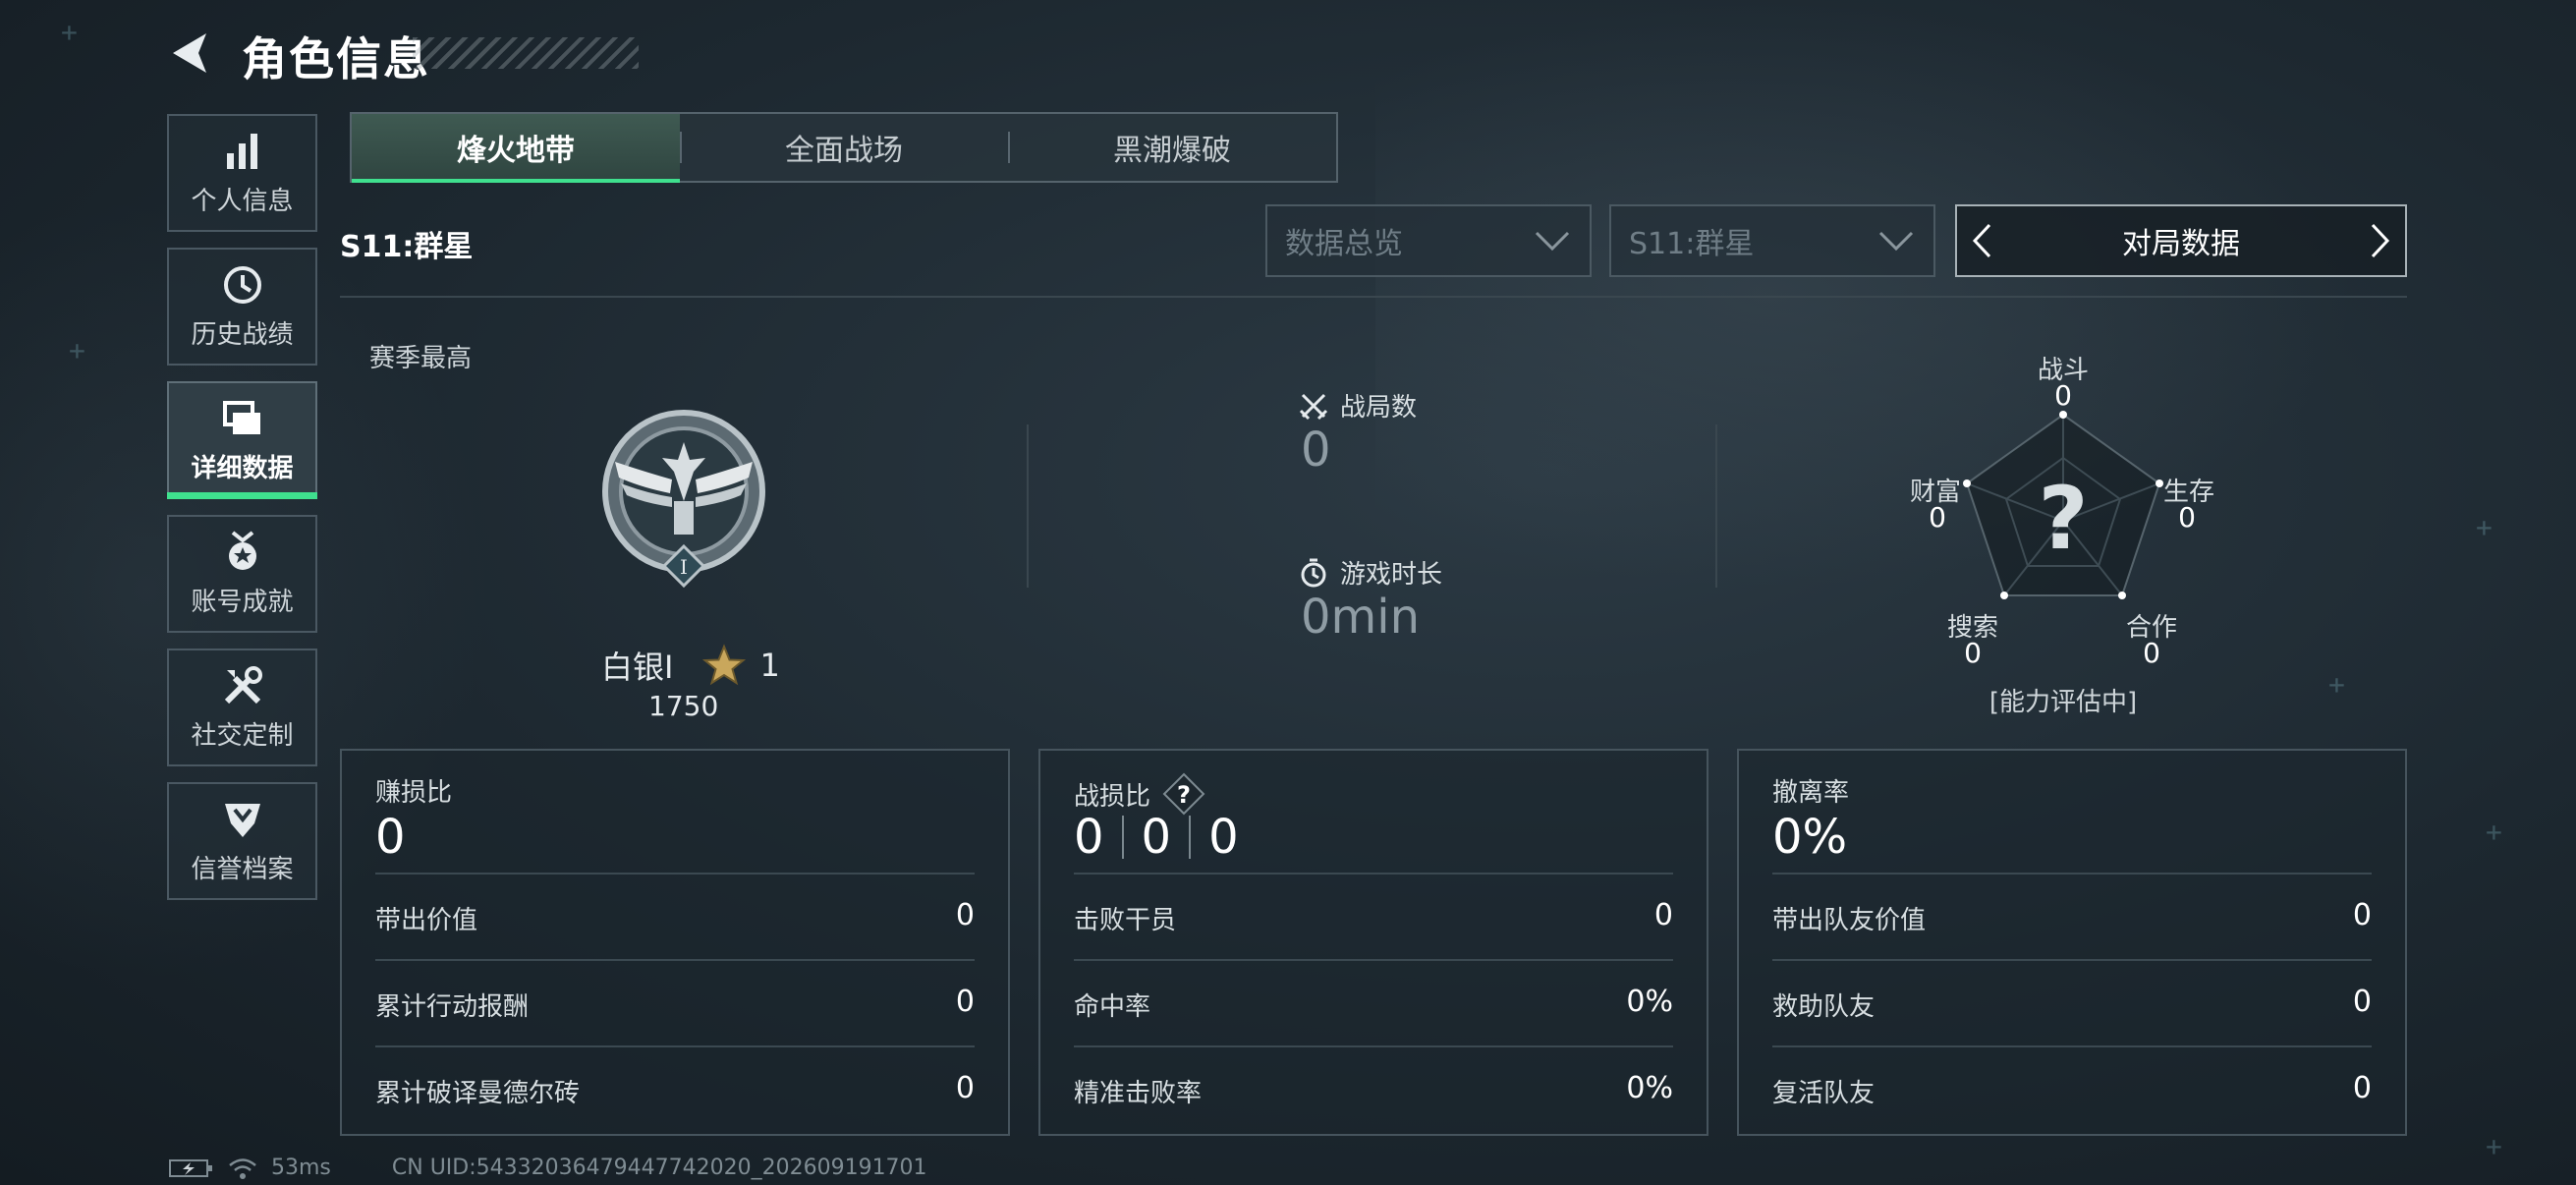  I want to click on combat-values: 0 0 0, so click(1156, 838).